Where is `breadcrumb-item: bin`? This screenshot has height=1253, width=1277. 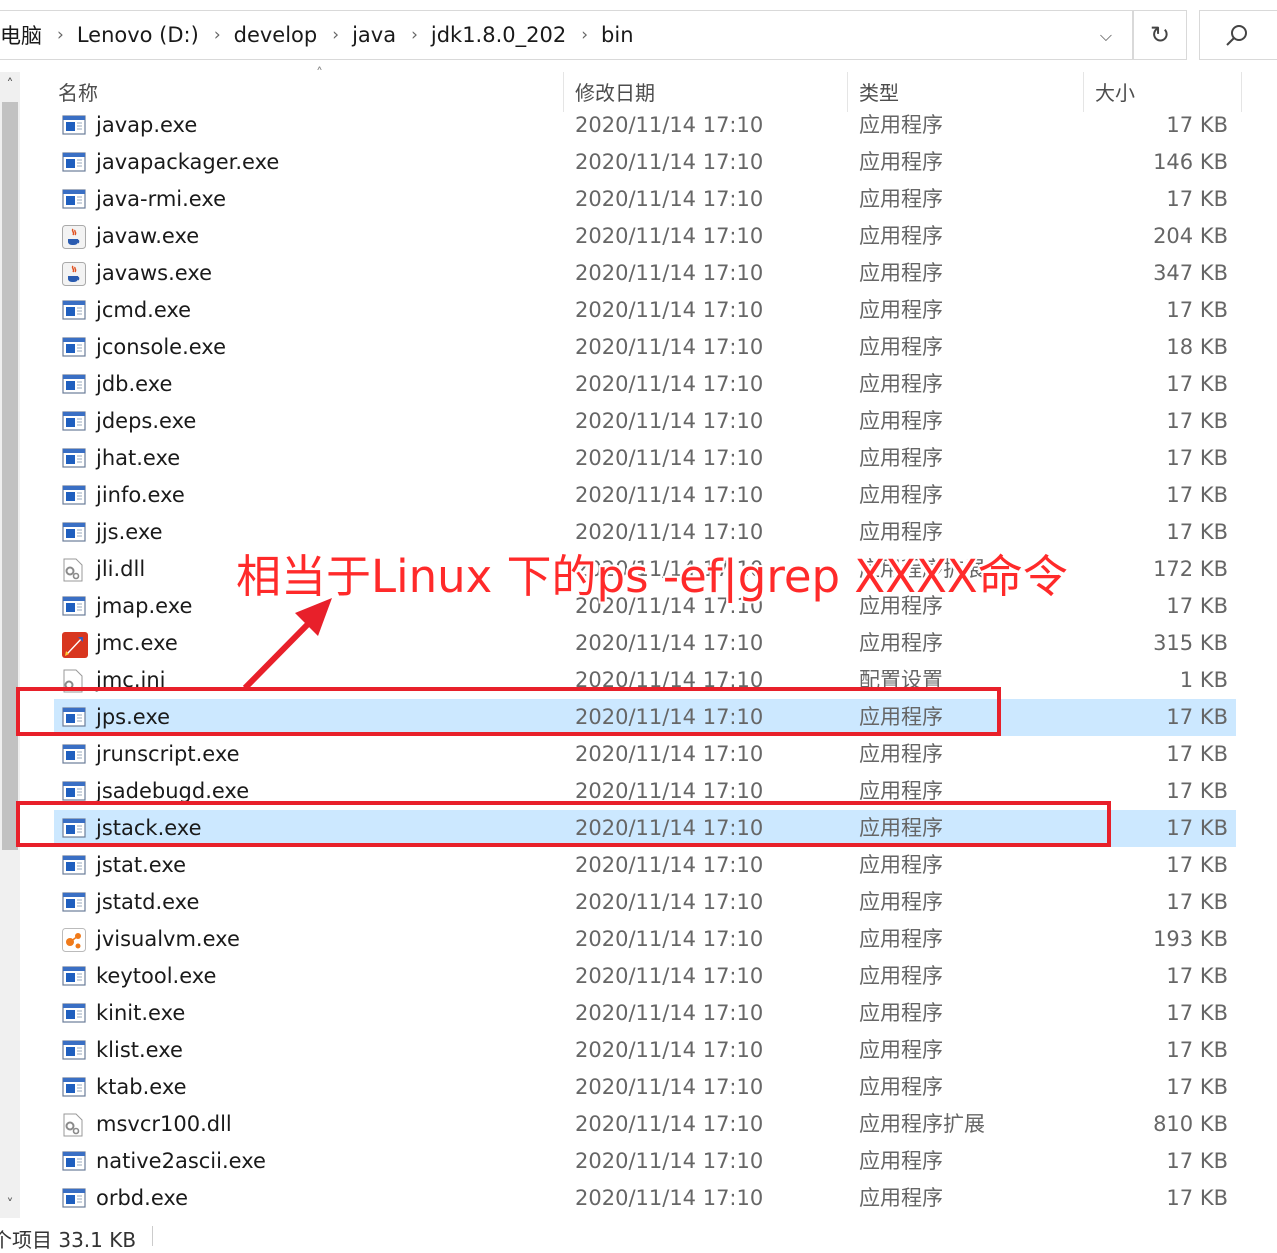 breadcrumb-item: bin is located at coordinates (620, 35).